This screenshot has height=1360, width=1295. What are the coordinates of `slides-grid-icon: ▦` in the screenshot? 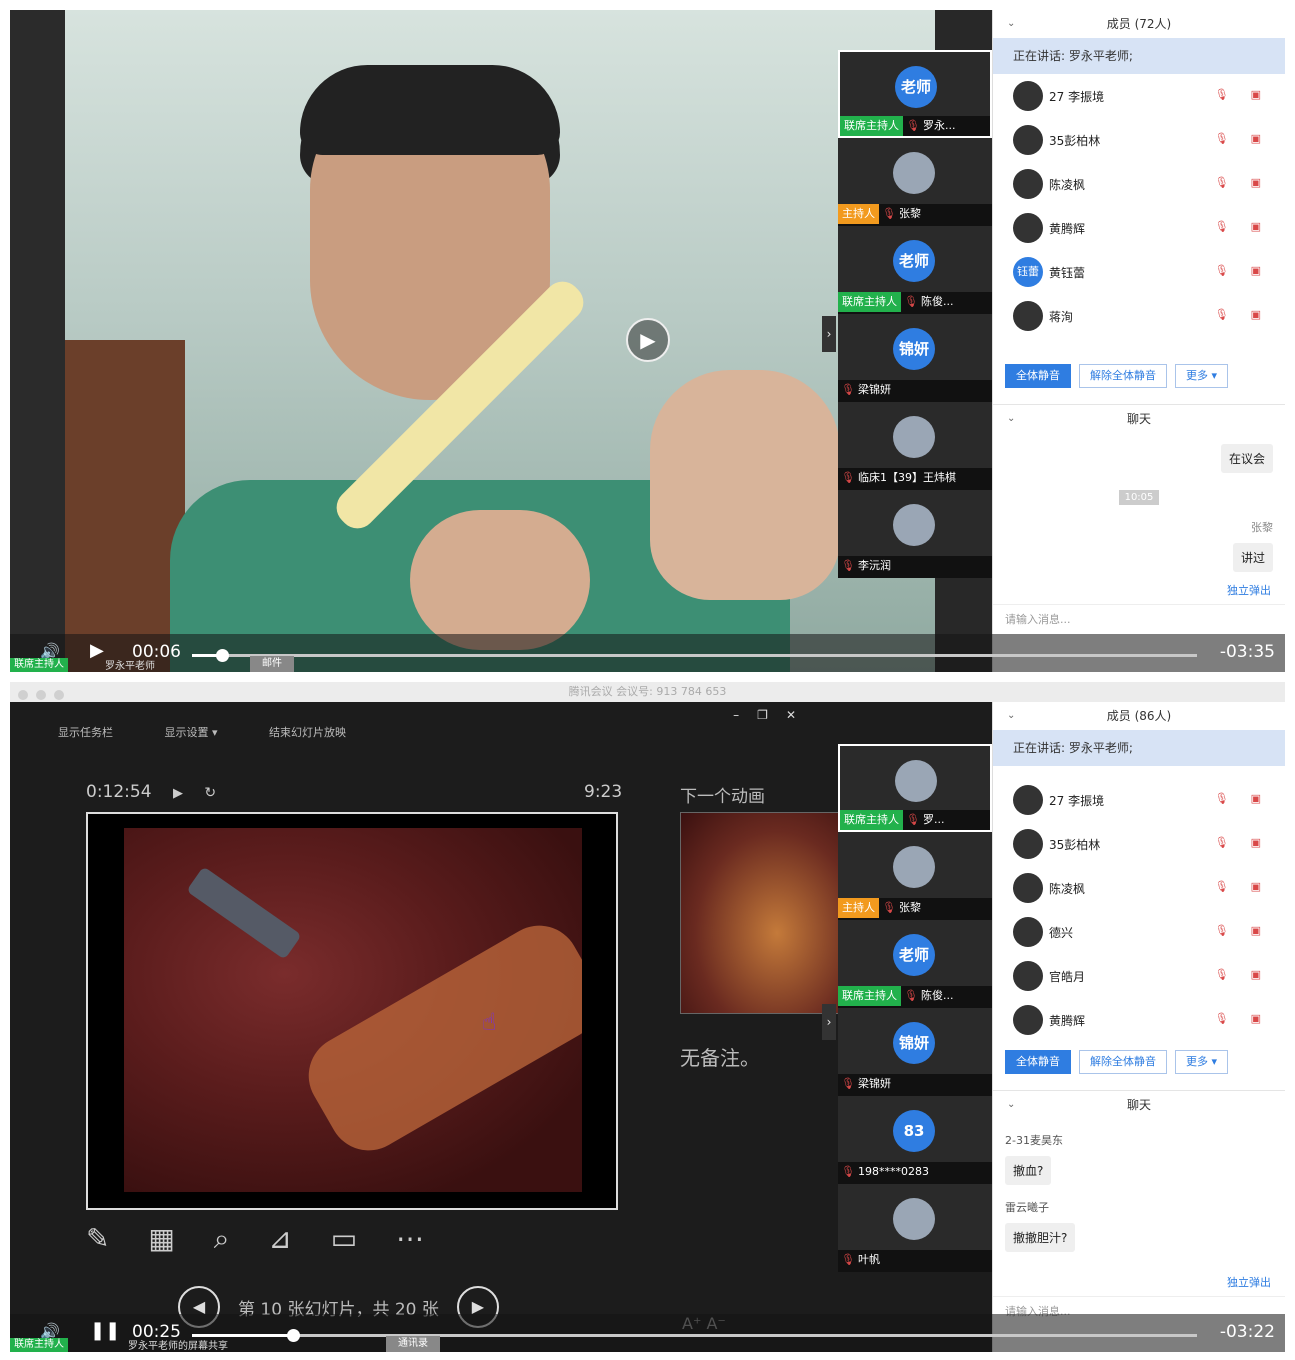 It's located at (161, 1238).